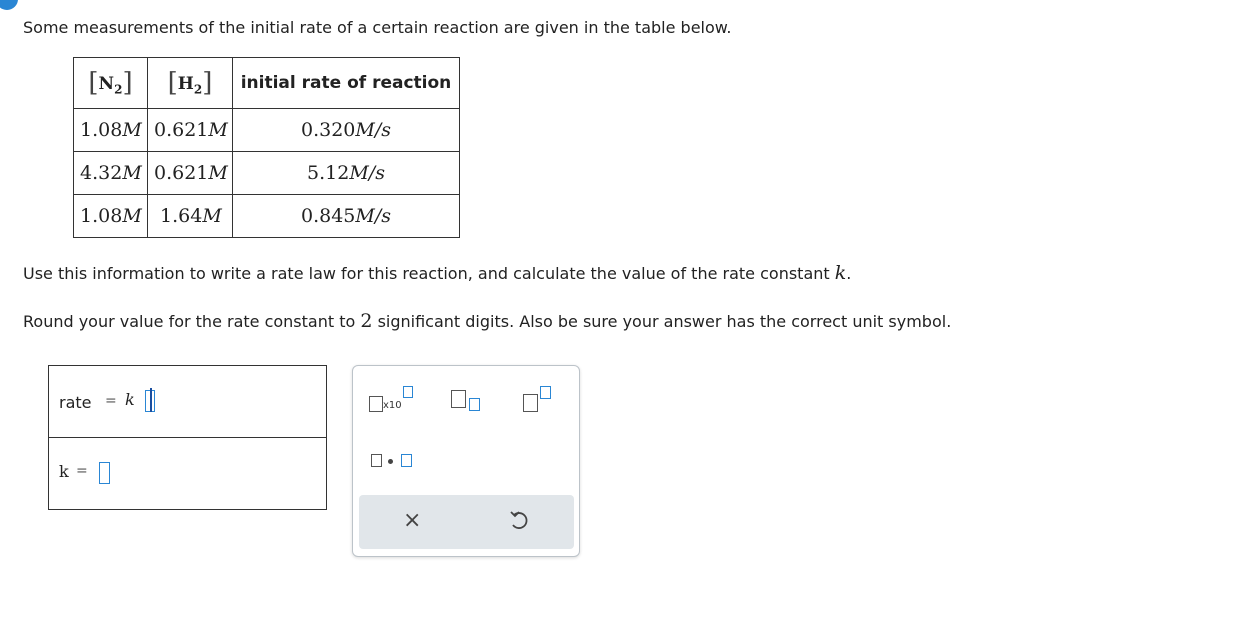  Describe the element at coordinates (151, 400) in the screenshot. I see `text-cursor` at that location.